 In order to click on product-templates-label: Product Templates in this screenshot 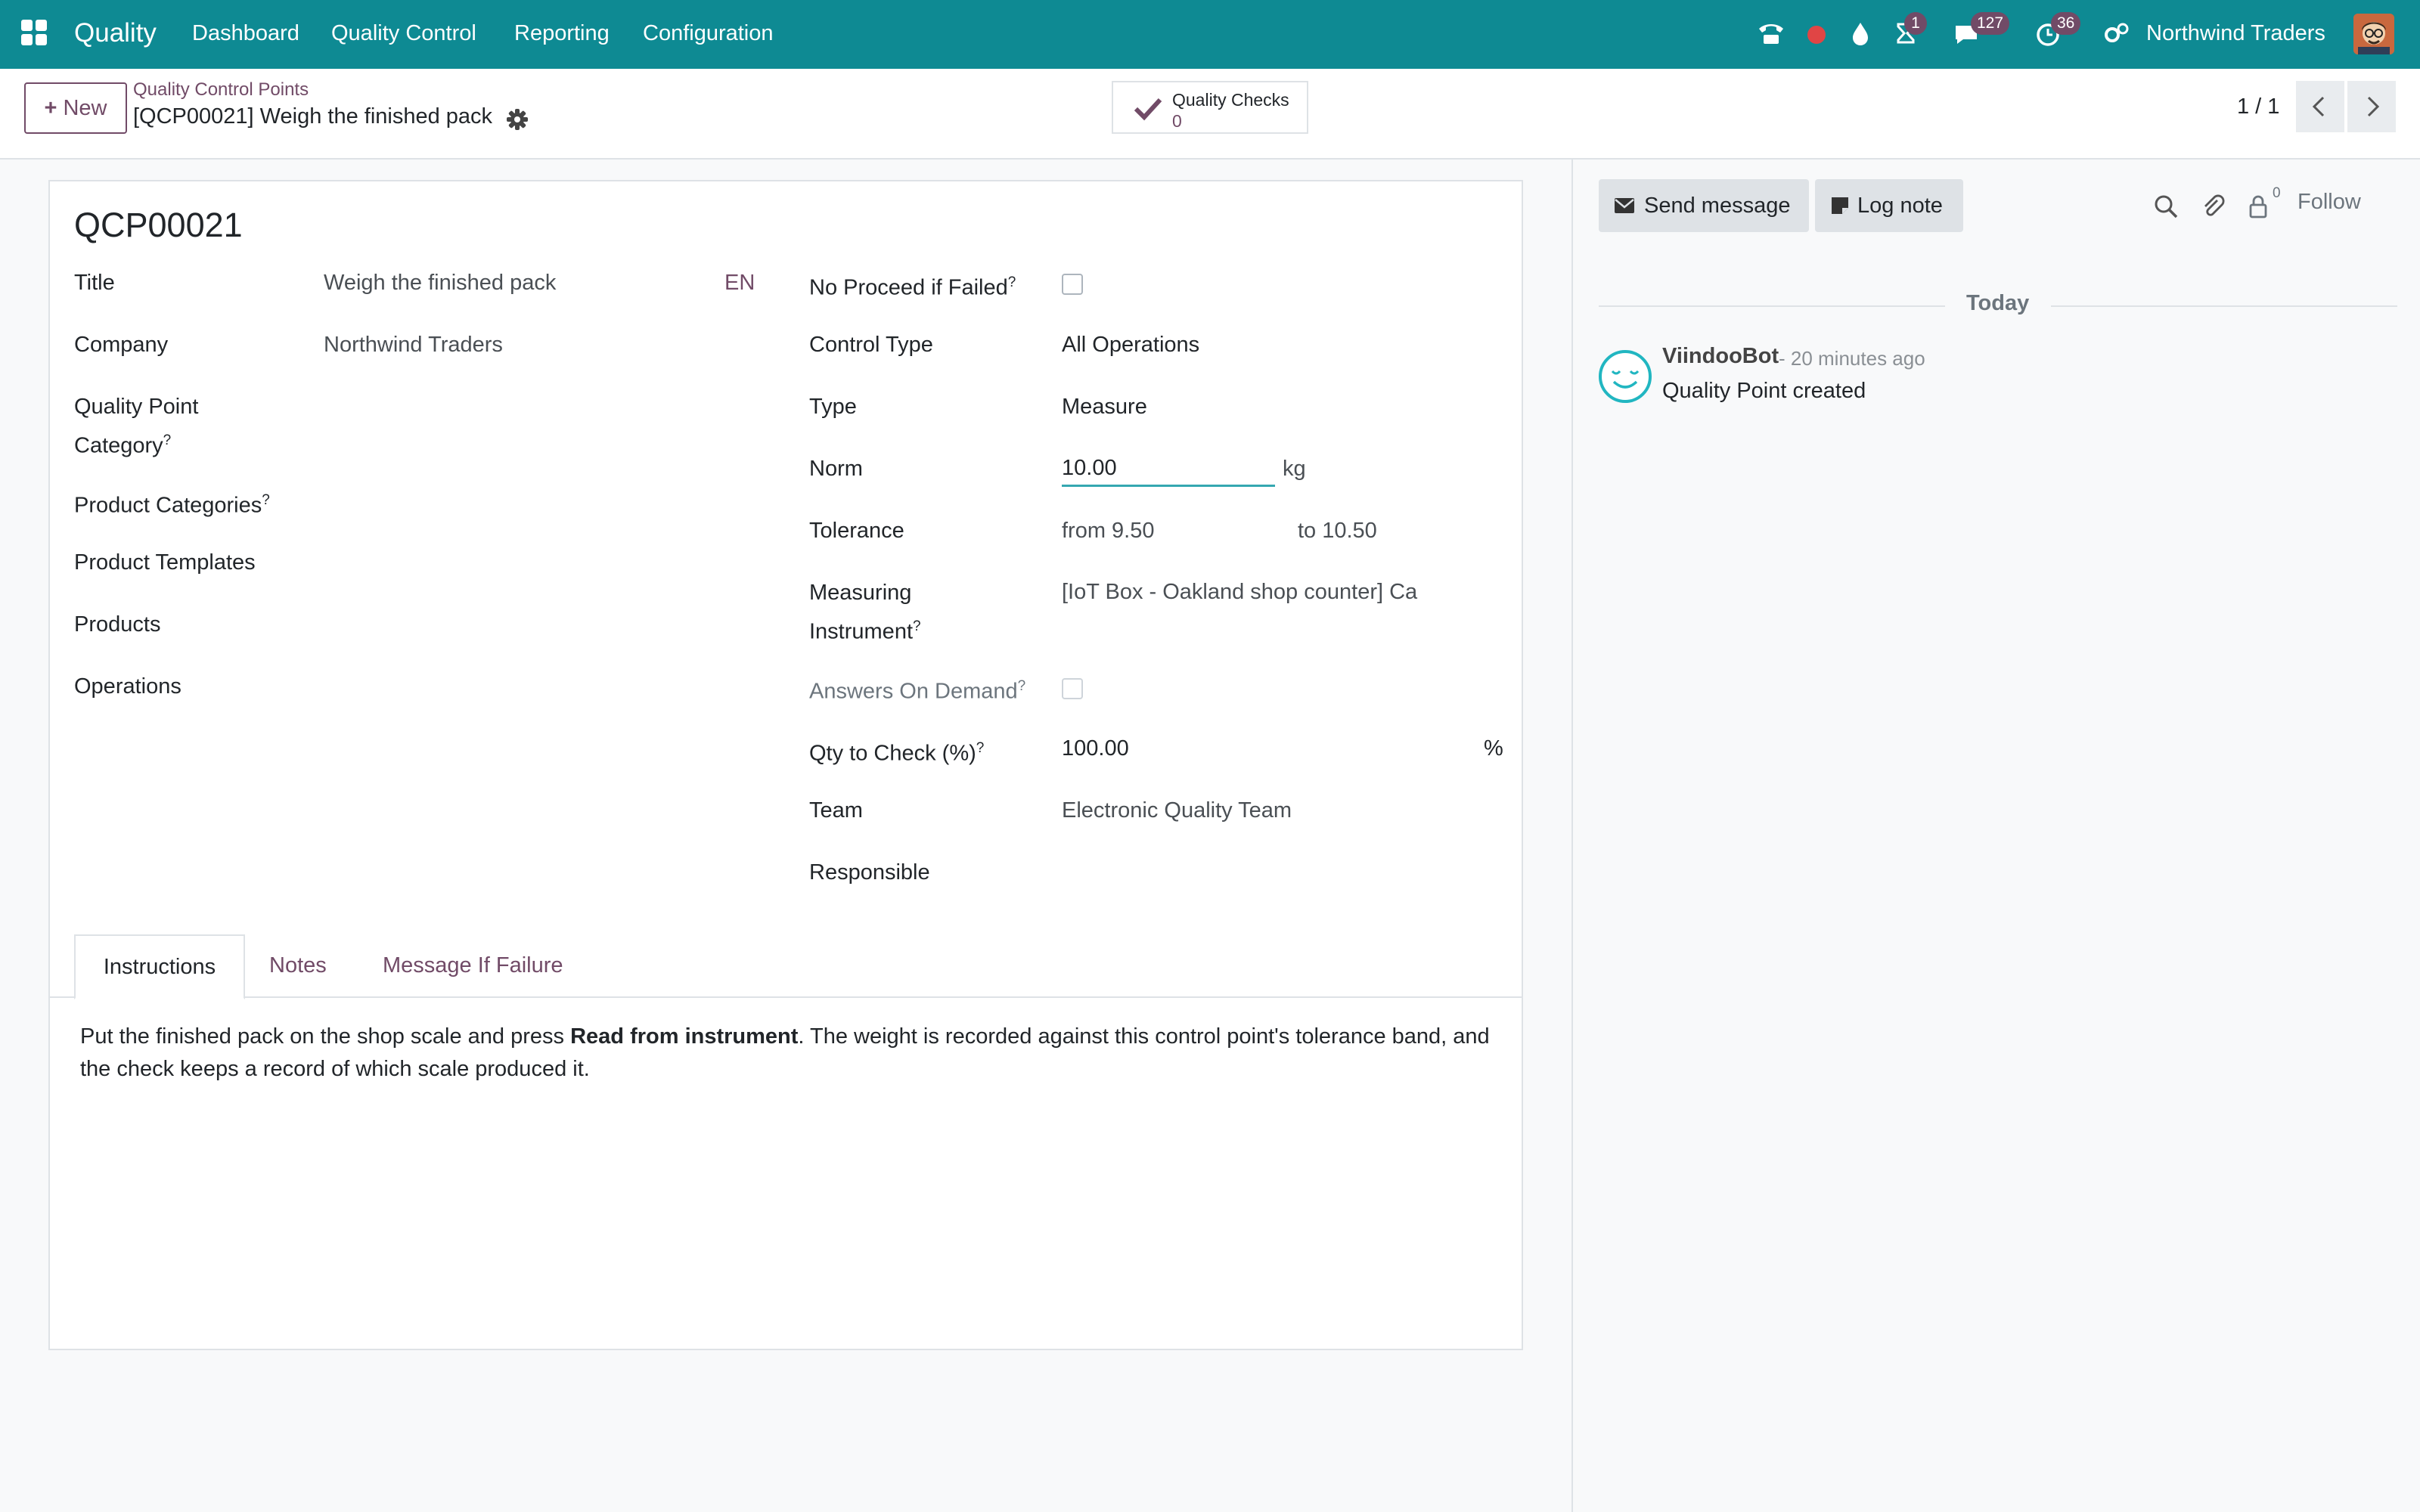, I will do `click(165, 562)`.